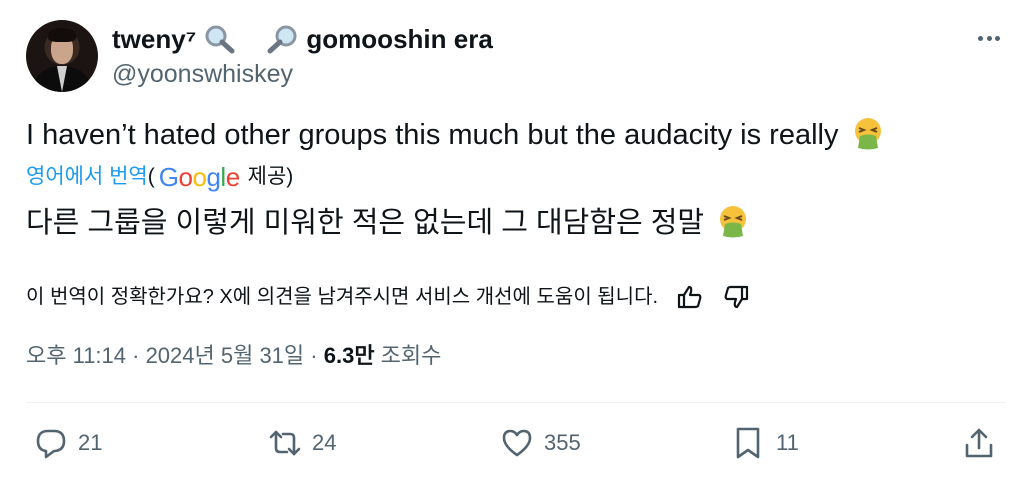 This screenshot has height=484, width=1024. I want to click on share-icon, so click(979, 443).